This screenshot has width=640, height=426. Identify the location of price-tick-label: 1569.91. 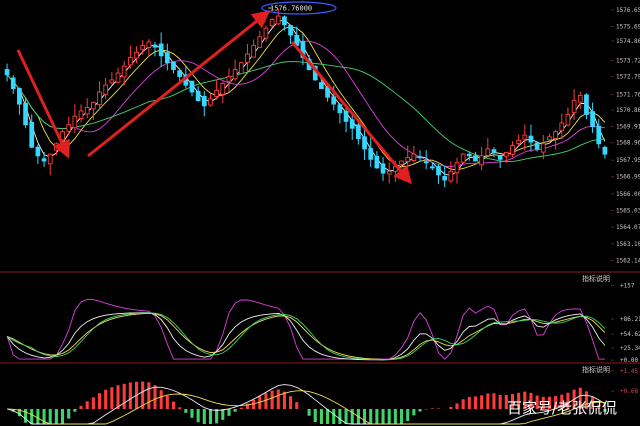
(628, 126).